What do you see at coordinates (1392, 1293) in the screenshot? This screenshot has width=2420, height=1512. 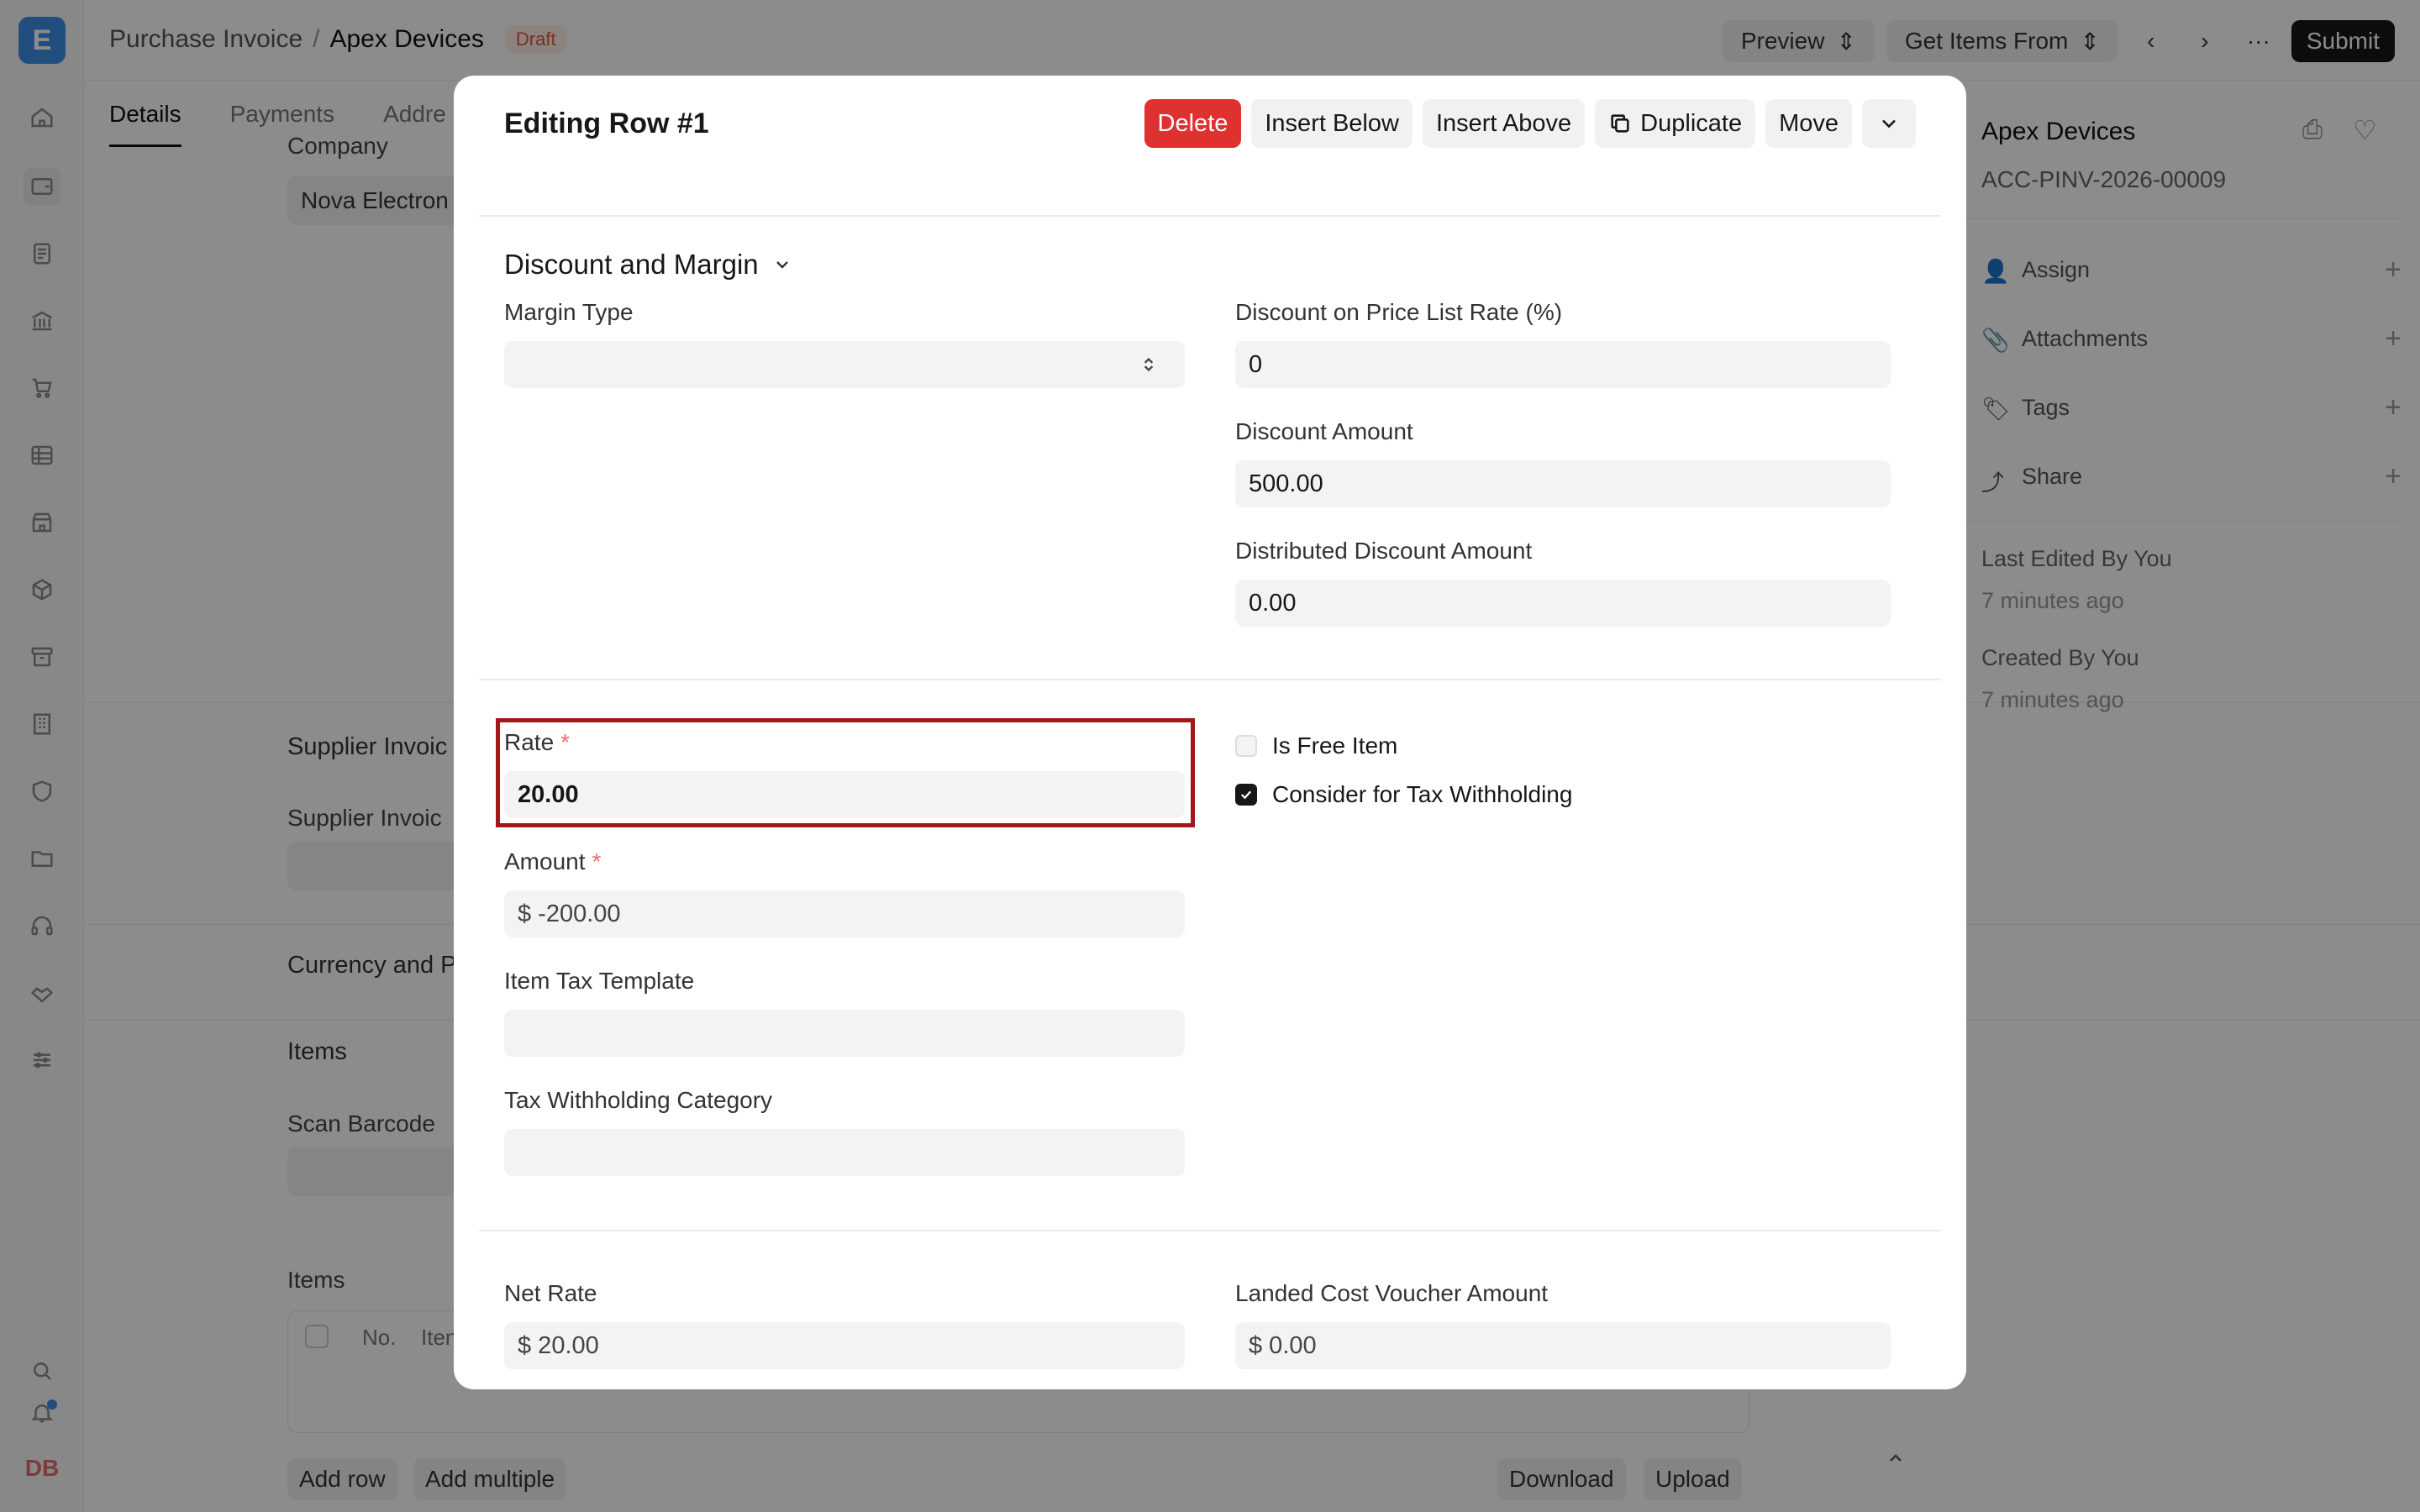 I see `landed-cost-label: Landed Cost Voucher Amount` at bounding box center [1392, 1293].